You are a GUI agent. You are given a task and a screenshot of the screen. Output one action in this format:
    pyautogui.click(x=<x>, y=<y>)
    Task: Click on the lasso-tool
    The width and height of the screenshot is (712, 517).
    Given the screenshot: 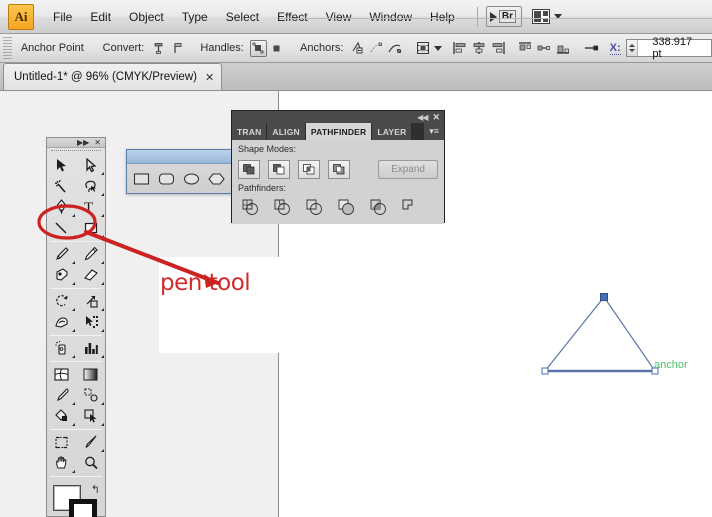 What is the action you would take?
    pyautogui.click(x=90, y=186)
    